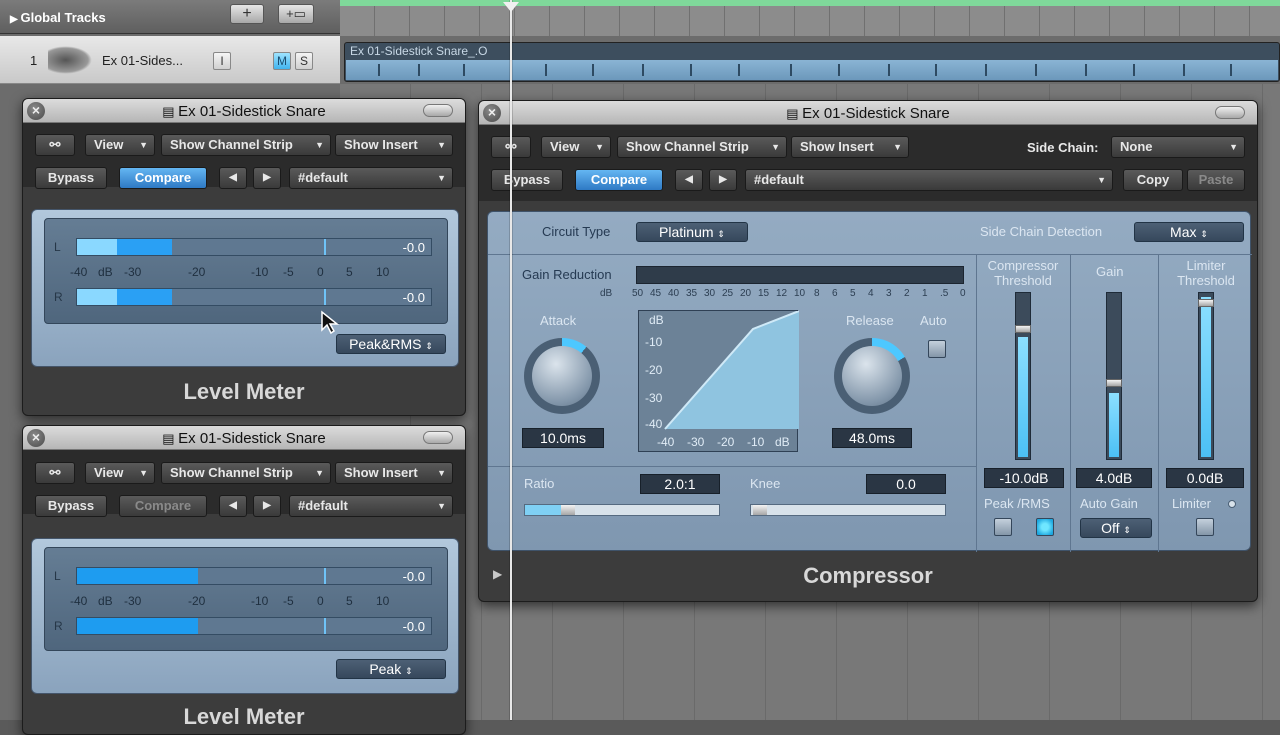 The height and width of the screenshot is (735, 1280). What do you see at coordinates (1206, 376) in the screenshot?
I see `limiter-threshold-fader` at bounding box center [1206, 376].